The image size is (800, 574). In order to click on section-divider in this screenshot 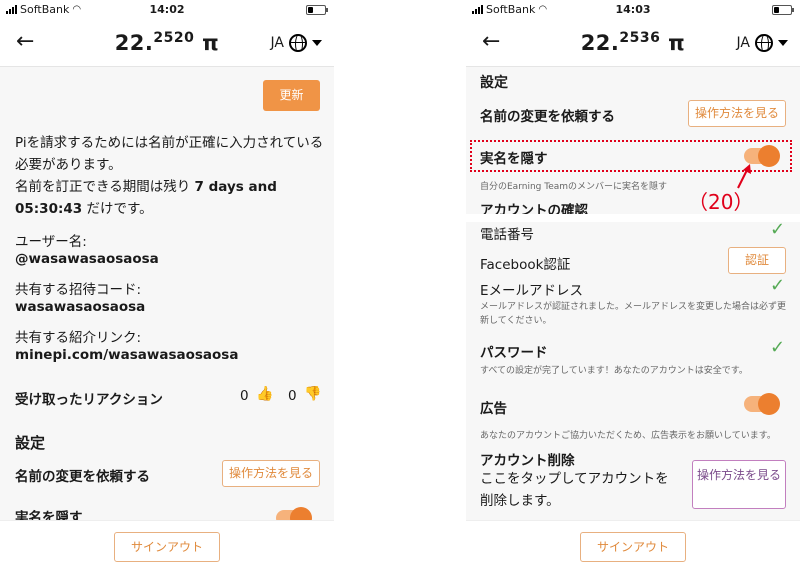, I will do `click(633, 218)`.